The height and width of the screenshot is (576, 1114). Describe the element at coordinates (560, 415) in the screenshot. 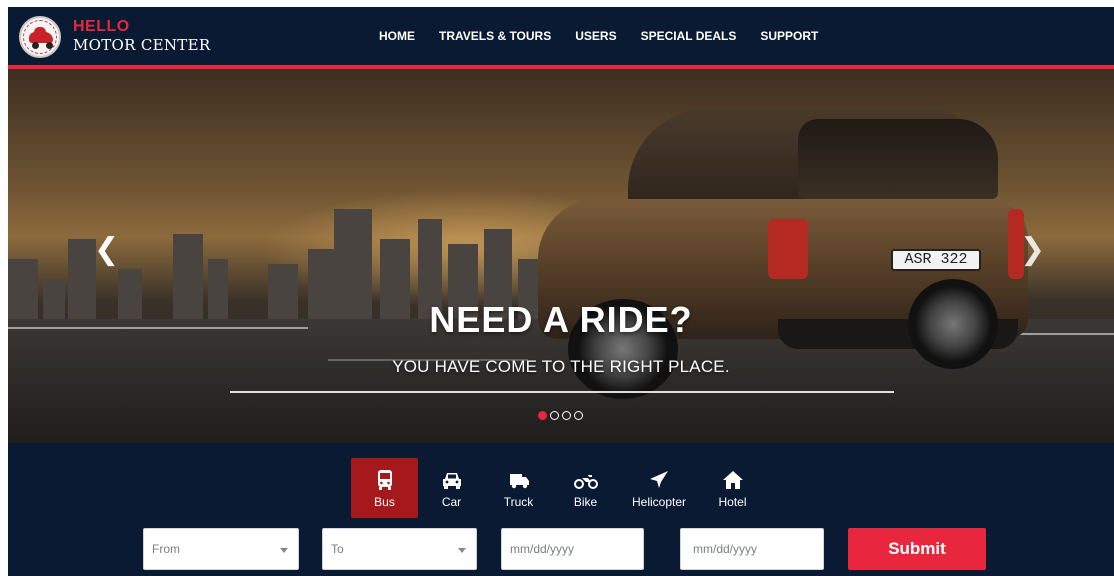

I see `carousel-indicators` at that location.